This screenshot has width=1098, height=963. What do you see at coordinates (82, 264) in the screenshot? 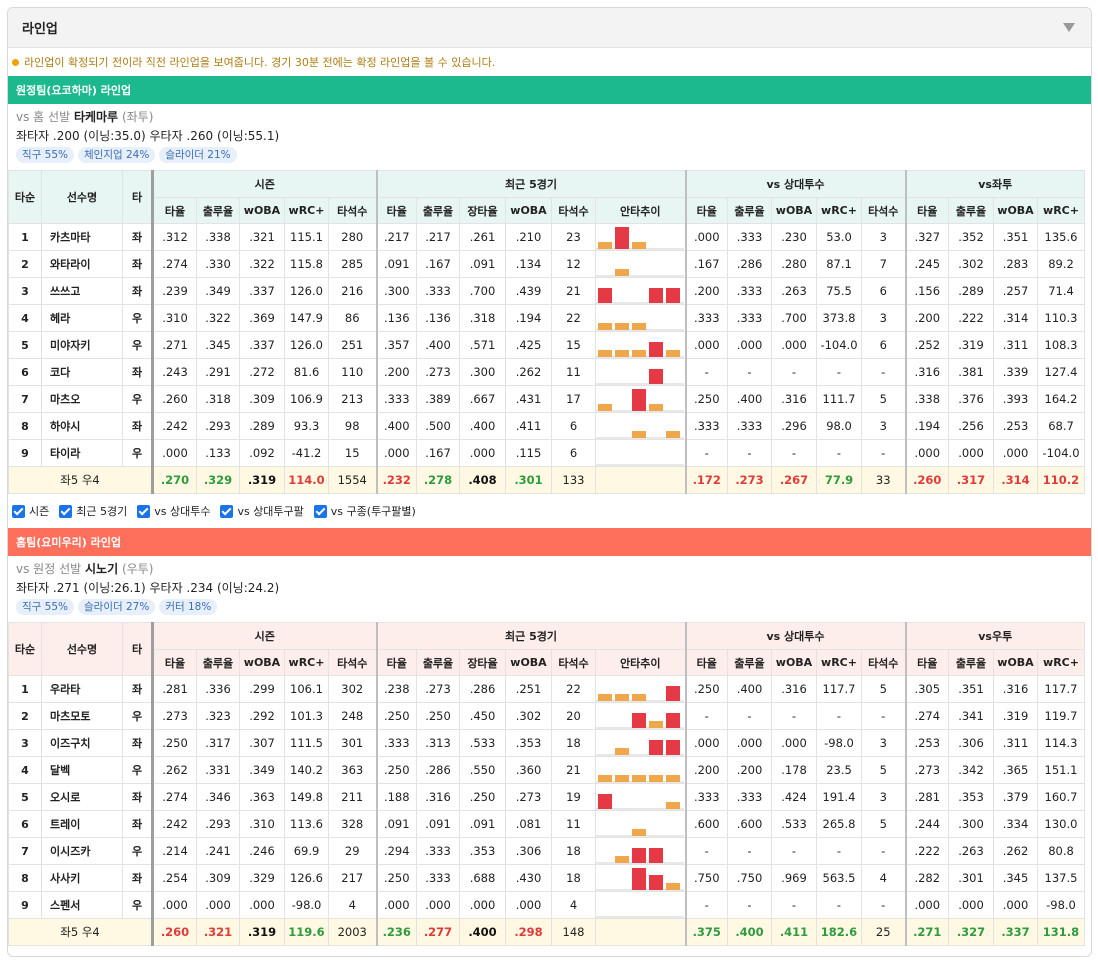
I see `player-name: 와타라이` at bounding box center [82, 264].